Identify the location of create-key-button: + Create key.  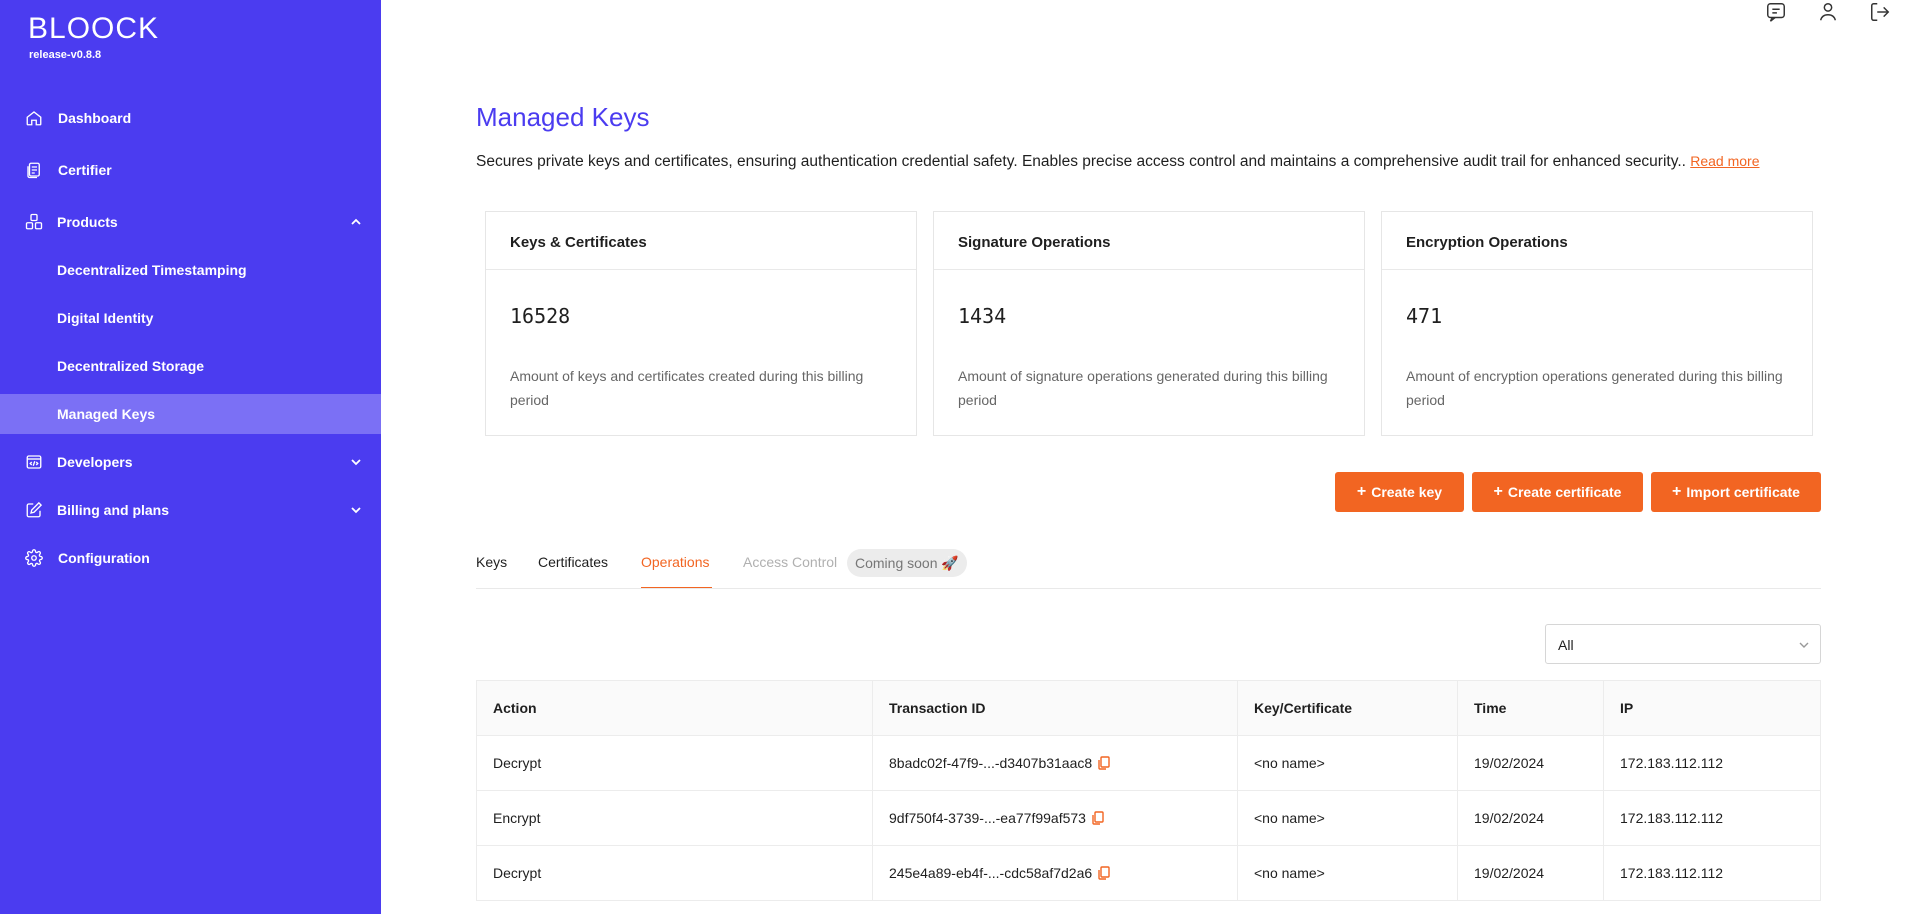
(1399, 492).